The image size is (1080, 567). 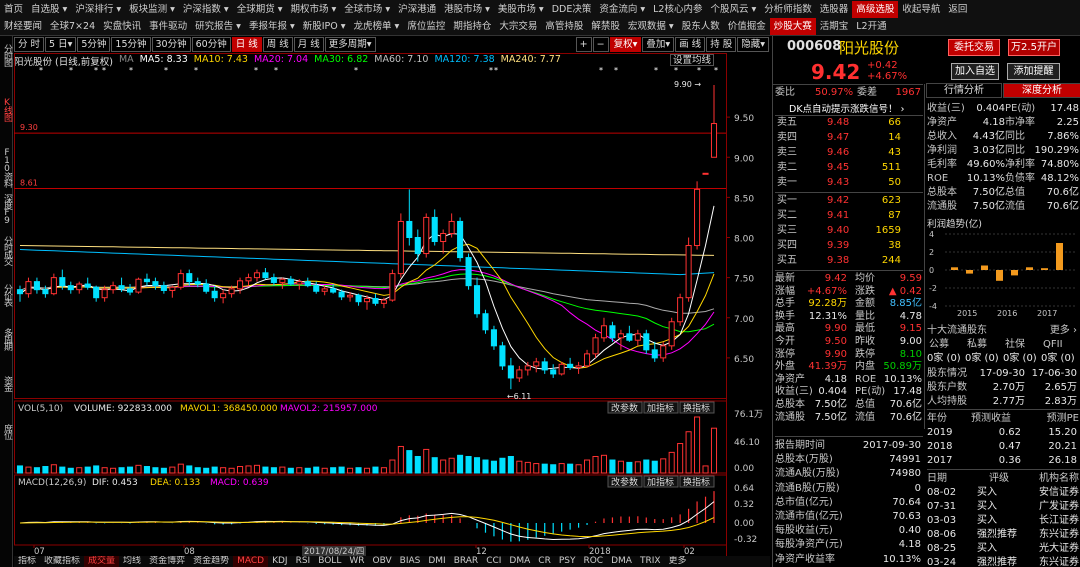 I want to click on period-button: 15分钟, so click(x=131, y=44).